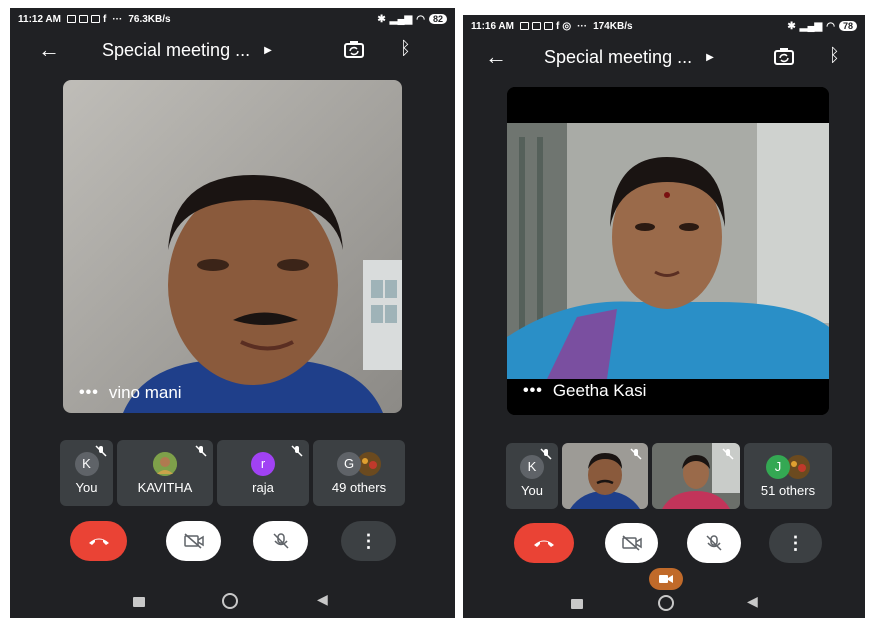 This screenshot has width=871, height=618. I want to click on battery-level: 78, so click(847, 26).